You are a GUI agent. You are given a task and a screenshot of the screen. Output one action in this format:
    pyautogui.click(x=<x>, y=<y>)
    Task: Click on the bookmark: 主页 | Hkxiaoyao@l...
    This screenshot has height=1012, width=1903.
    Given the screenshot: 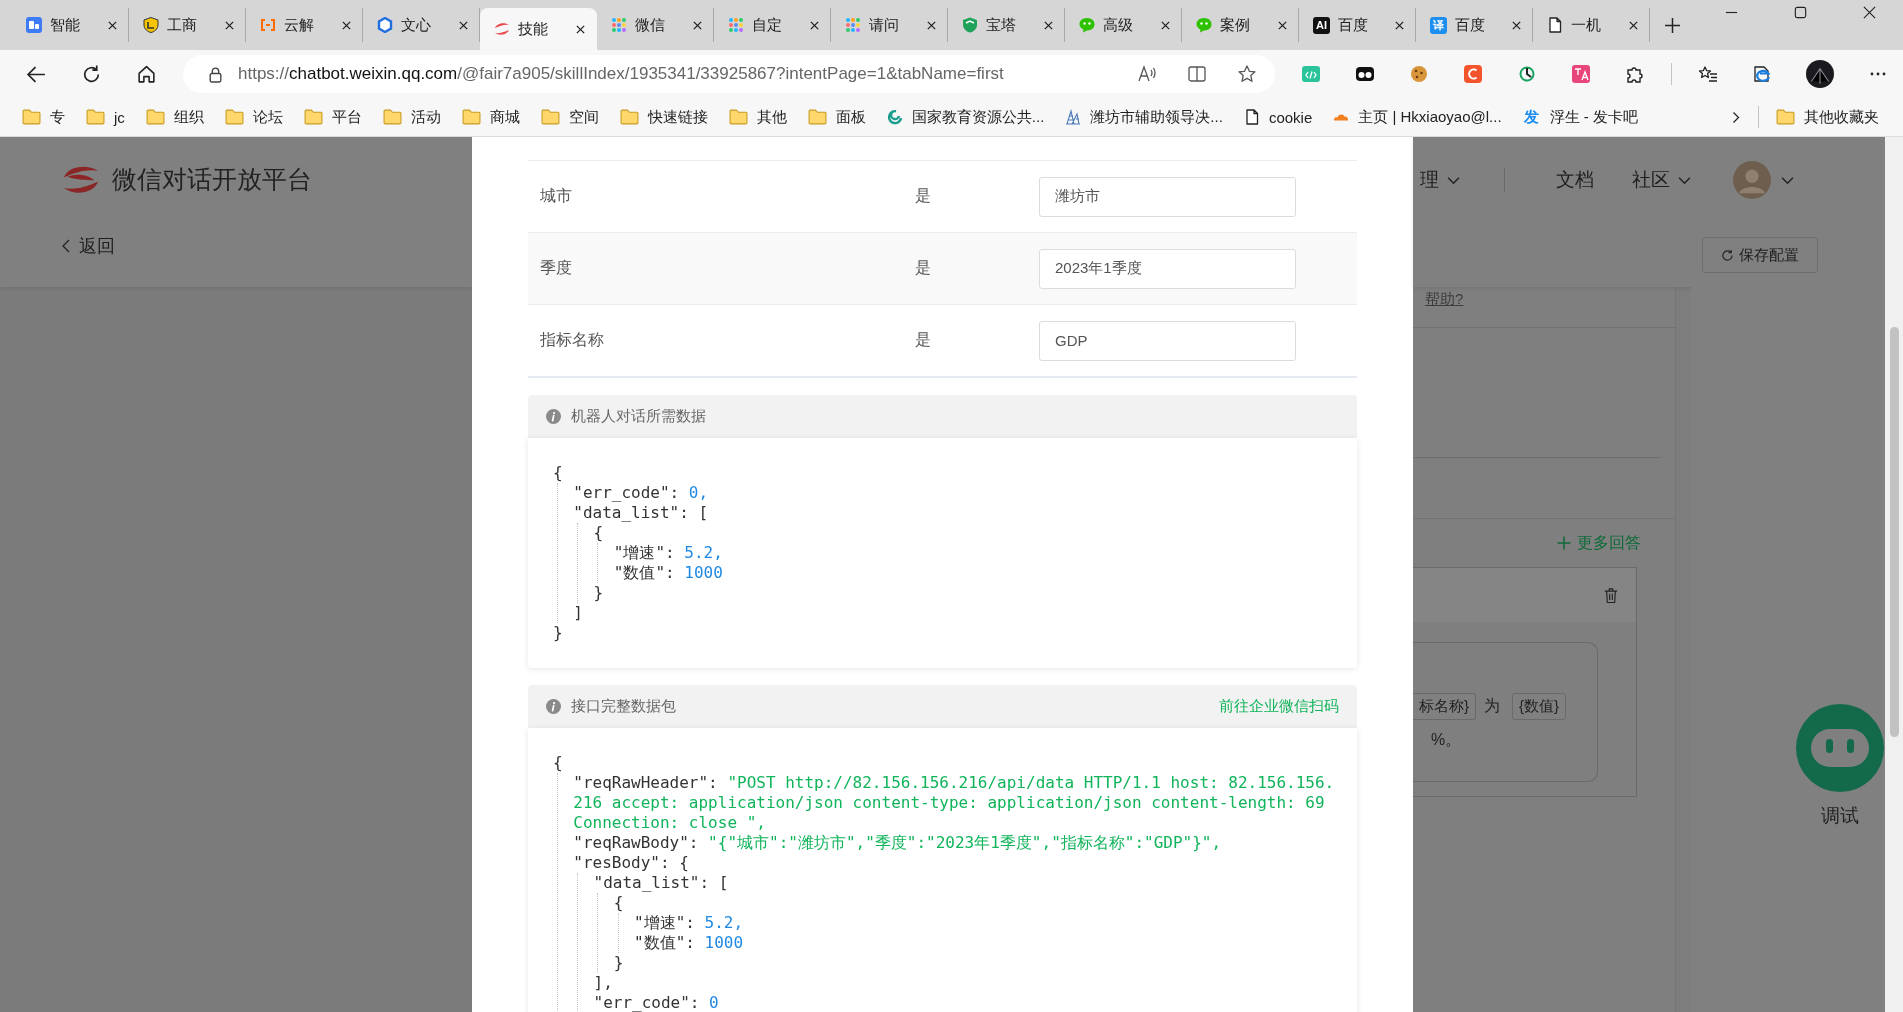 What is the action you would take?
    pyautogui.click(x=1417, y=117)
    